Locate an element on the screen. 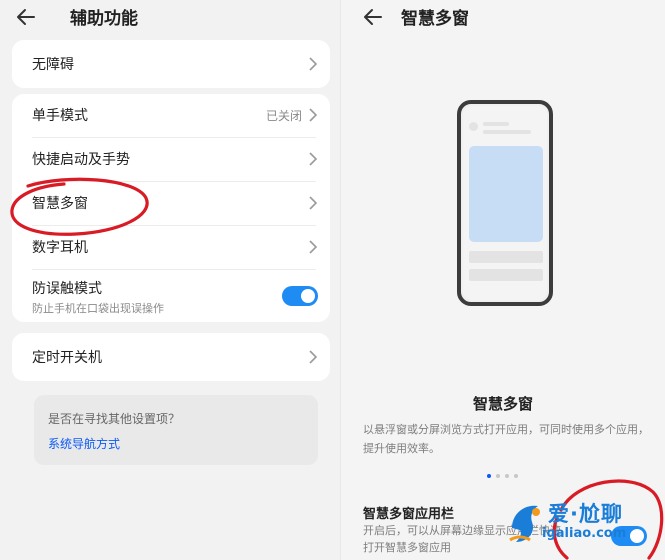 The image size is (665, 560). app-bar-setting-title: 智慧多窗应用栏 is located at coordinates (409, 514).